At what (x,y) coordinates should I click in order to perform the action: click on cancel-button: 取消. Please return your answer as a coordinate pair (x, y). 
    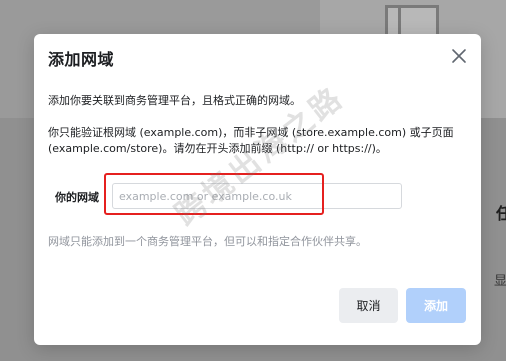
    Looking at the image, I should click on (368, 305).